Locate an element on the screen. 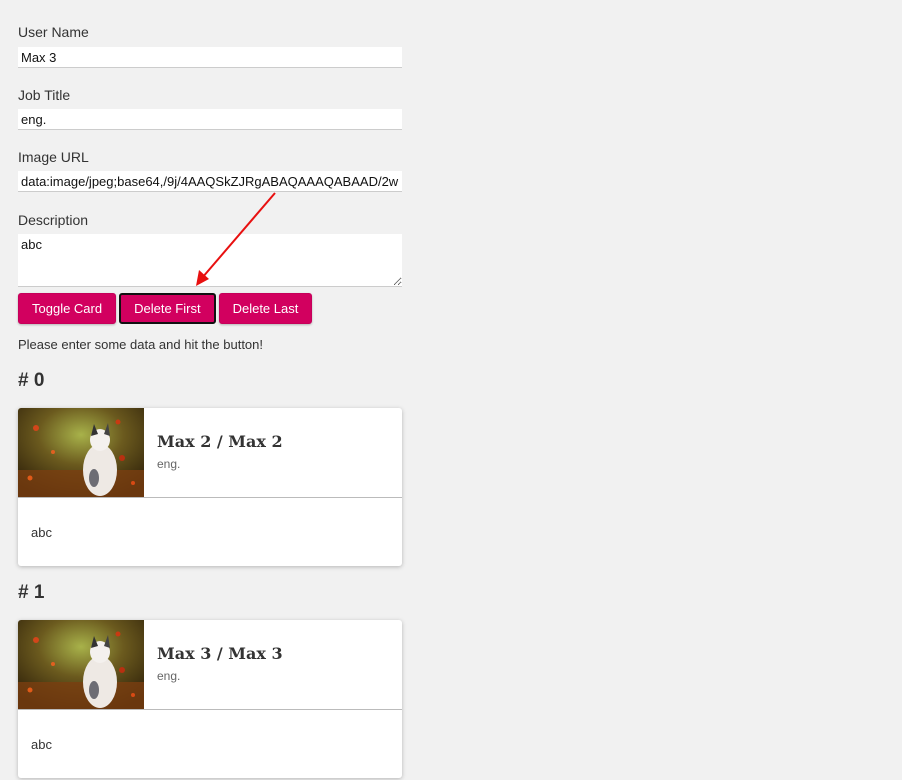 The width and height of the screenshot is (902, 780). user-card: Max 3 / Max 3 eng. abc is located at coordinates (210, 699).